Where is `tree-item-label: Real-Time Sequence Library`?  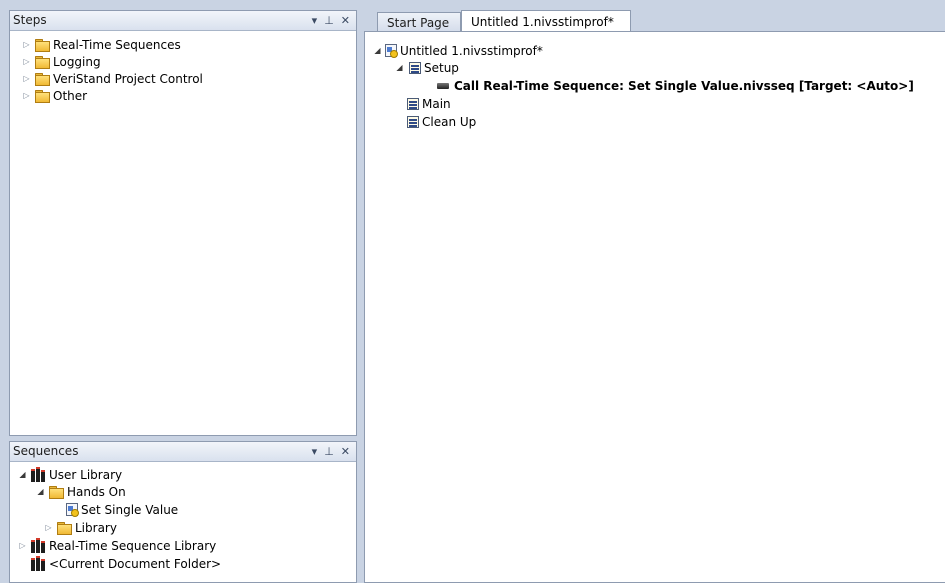
tree-item-label: Real-Time Sequence Library is located at coordinates (133, 545).